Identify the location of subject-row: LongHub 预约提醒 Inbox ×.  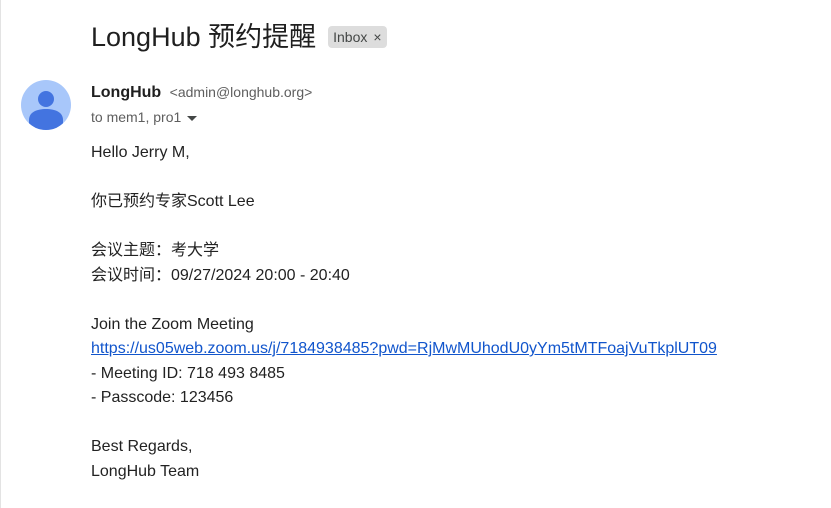
(239, 37).